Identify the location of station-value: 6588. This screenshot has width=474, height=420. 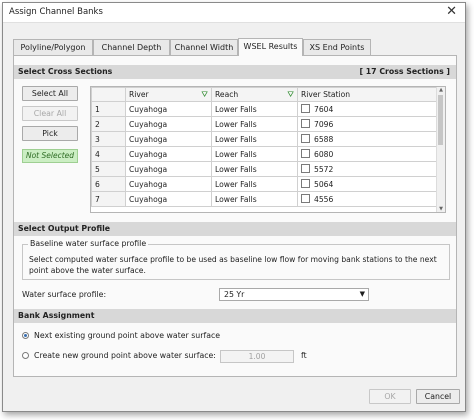
(324, 139).